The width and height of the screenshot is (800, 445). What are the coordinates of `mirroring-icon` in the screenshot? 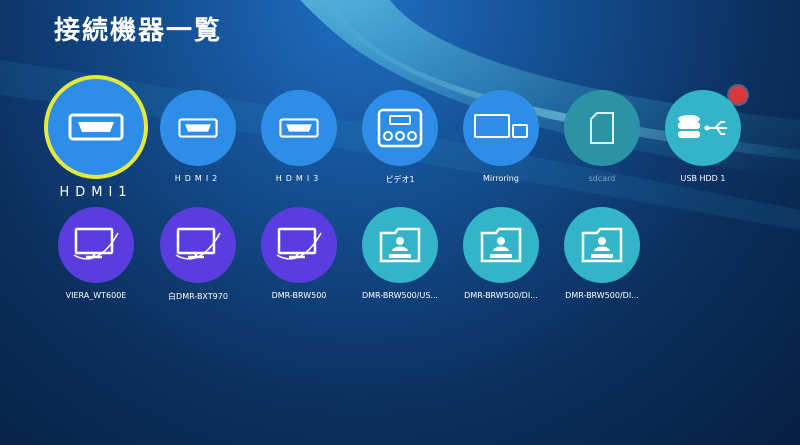 It's located at (501, 126).